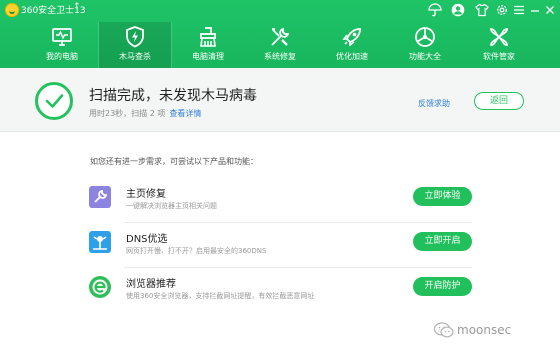  Describe the element at coordinates (280, 37) in the screenshot. I see `tools-icon` at that location.